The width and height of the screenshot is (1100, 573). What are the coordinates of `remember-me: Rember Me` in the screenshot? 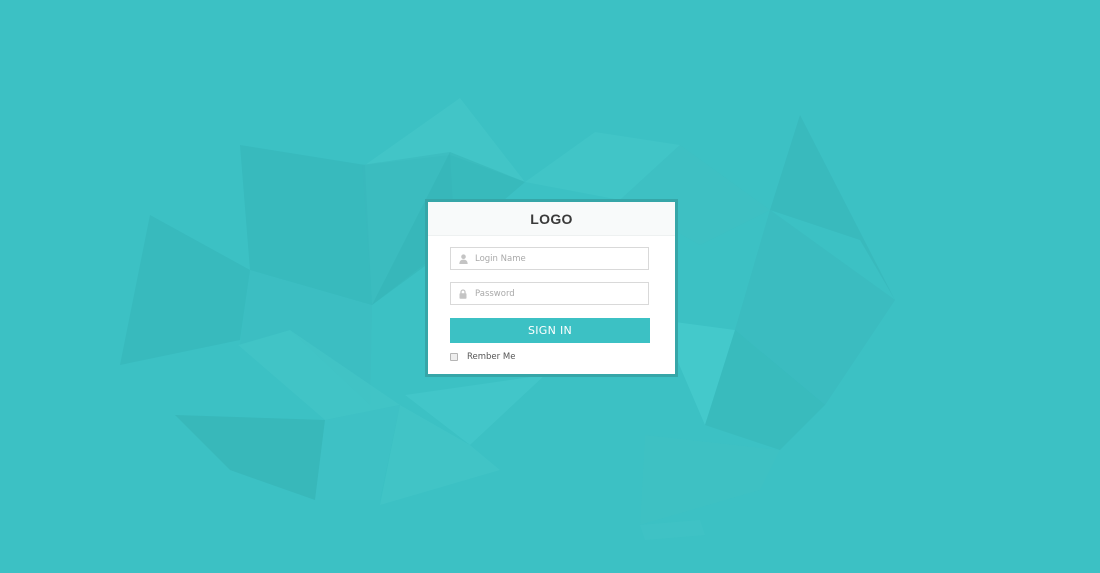 It's located at (482, 357).